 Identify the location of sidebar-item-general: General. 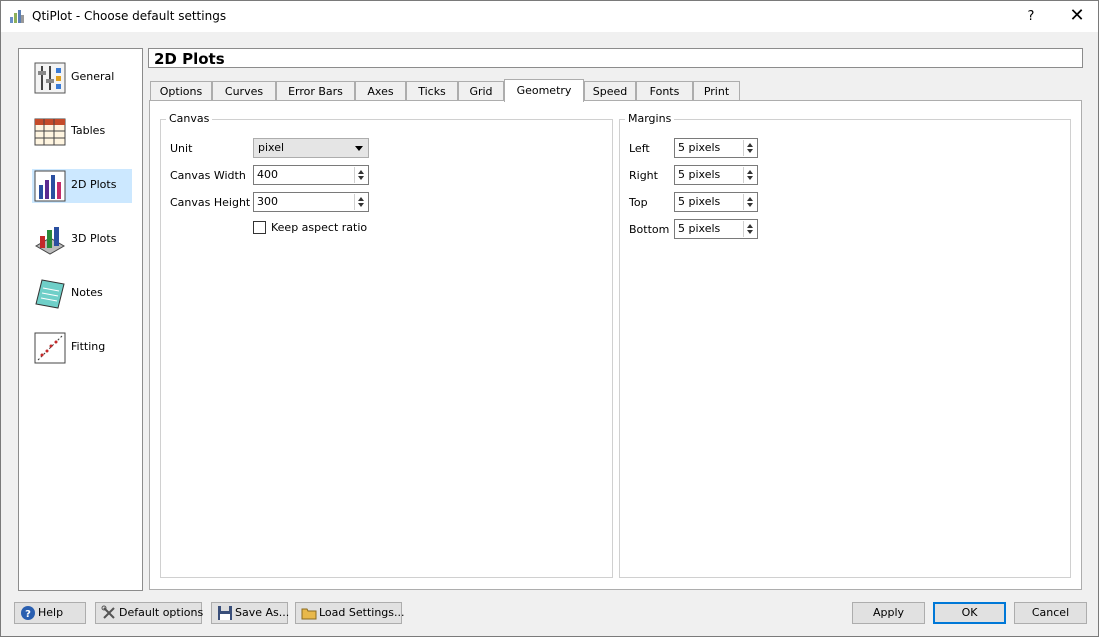
(82, 78).